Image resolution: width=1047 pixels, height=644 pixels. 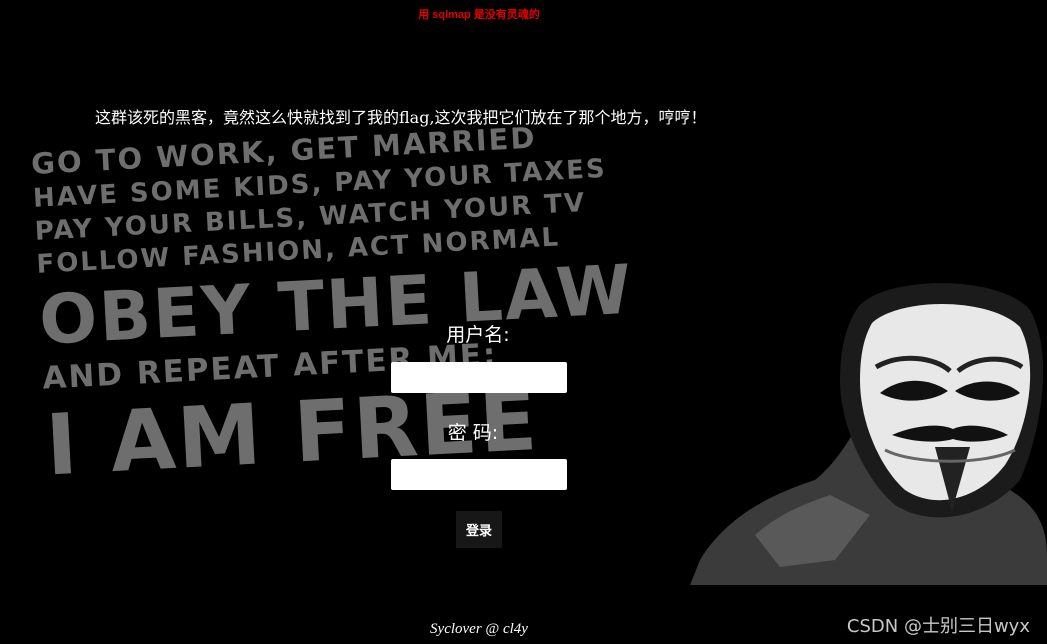 I want to click on username-input, so click(x=479, y=377).